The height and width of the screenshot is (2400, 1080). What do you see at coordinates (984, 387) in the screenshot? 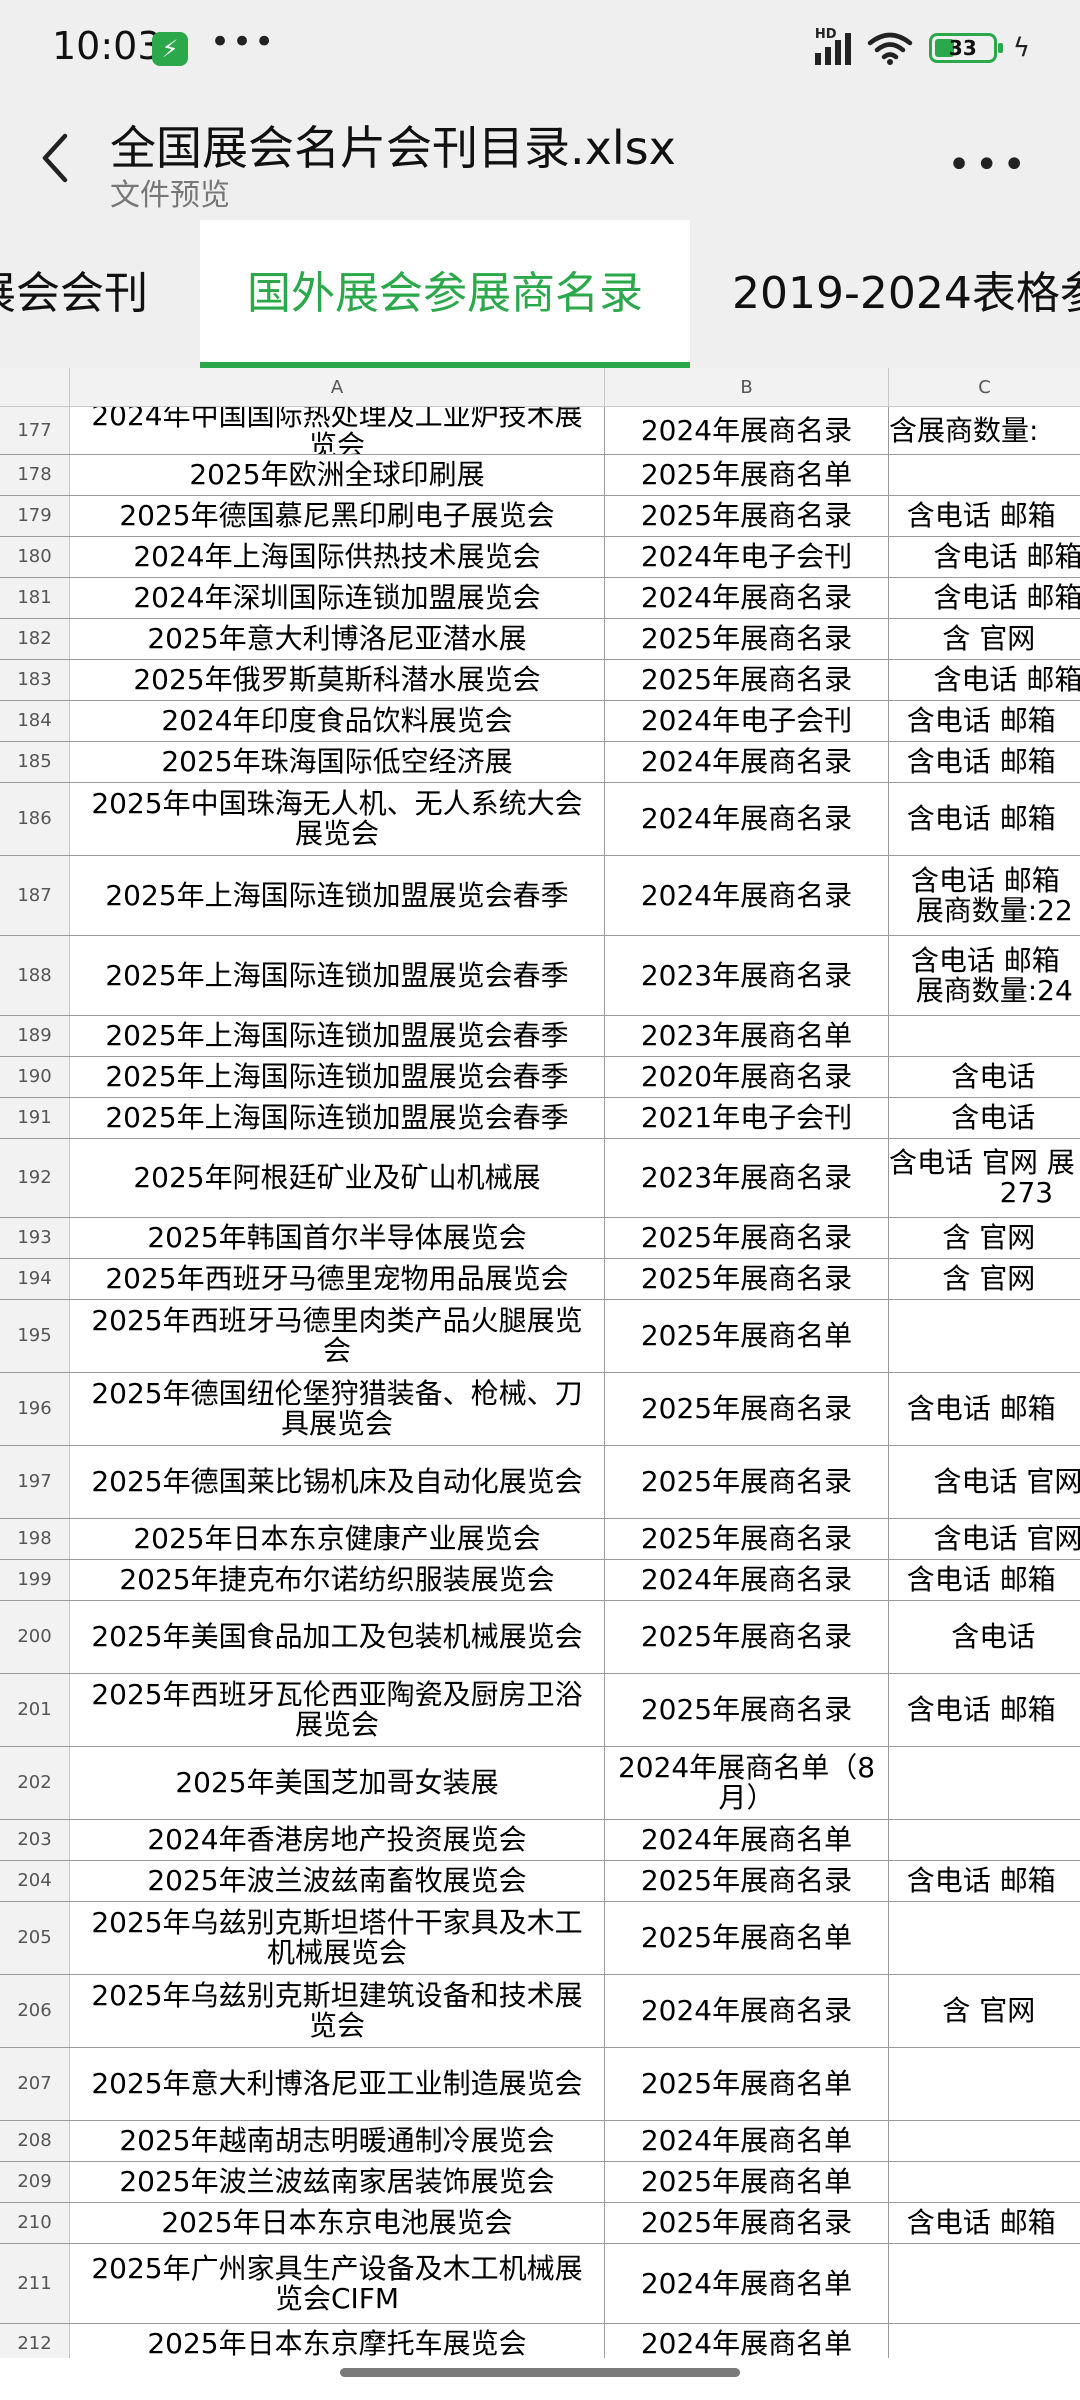
I see `column-header-c: C` at bounding box center [984, 387].